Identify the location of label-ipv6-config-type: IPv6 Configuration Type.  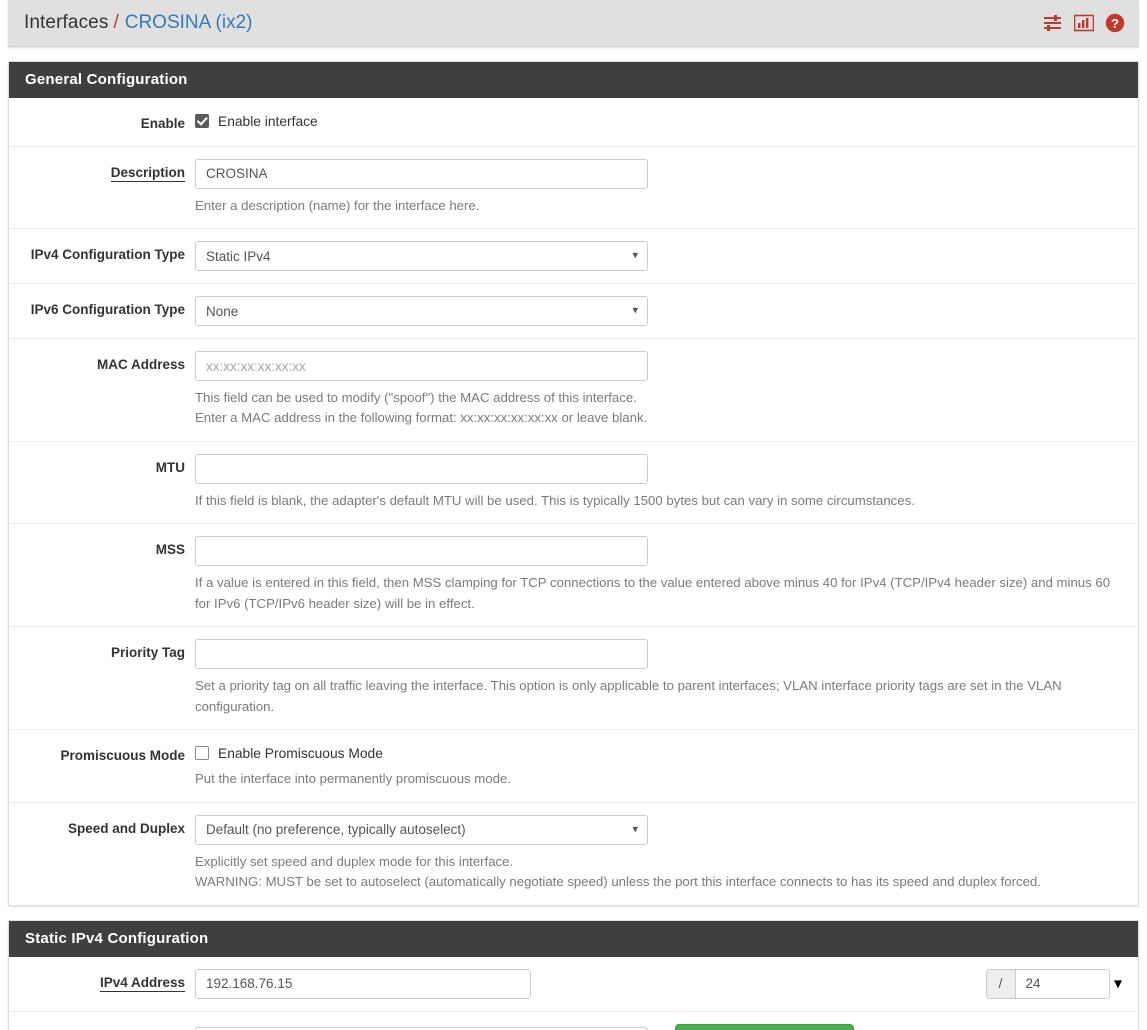
(107, 310).